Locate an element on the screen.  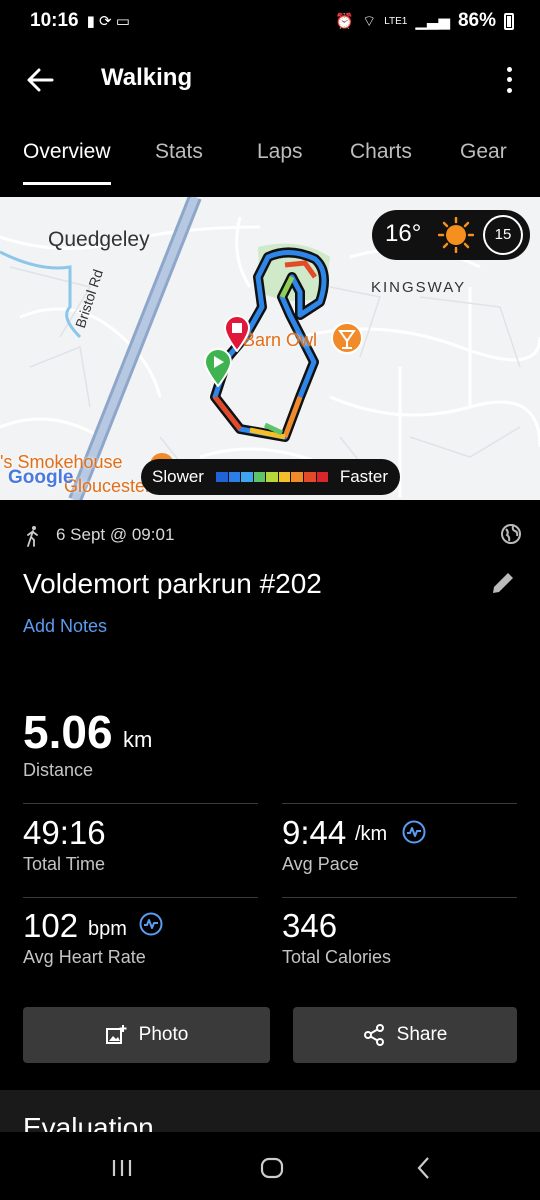
battery-icon is located at coordinates (509, 21).